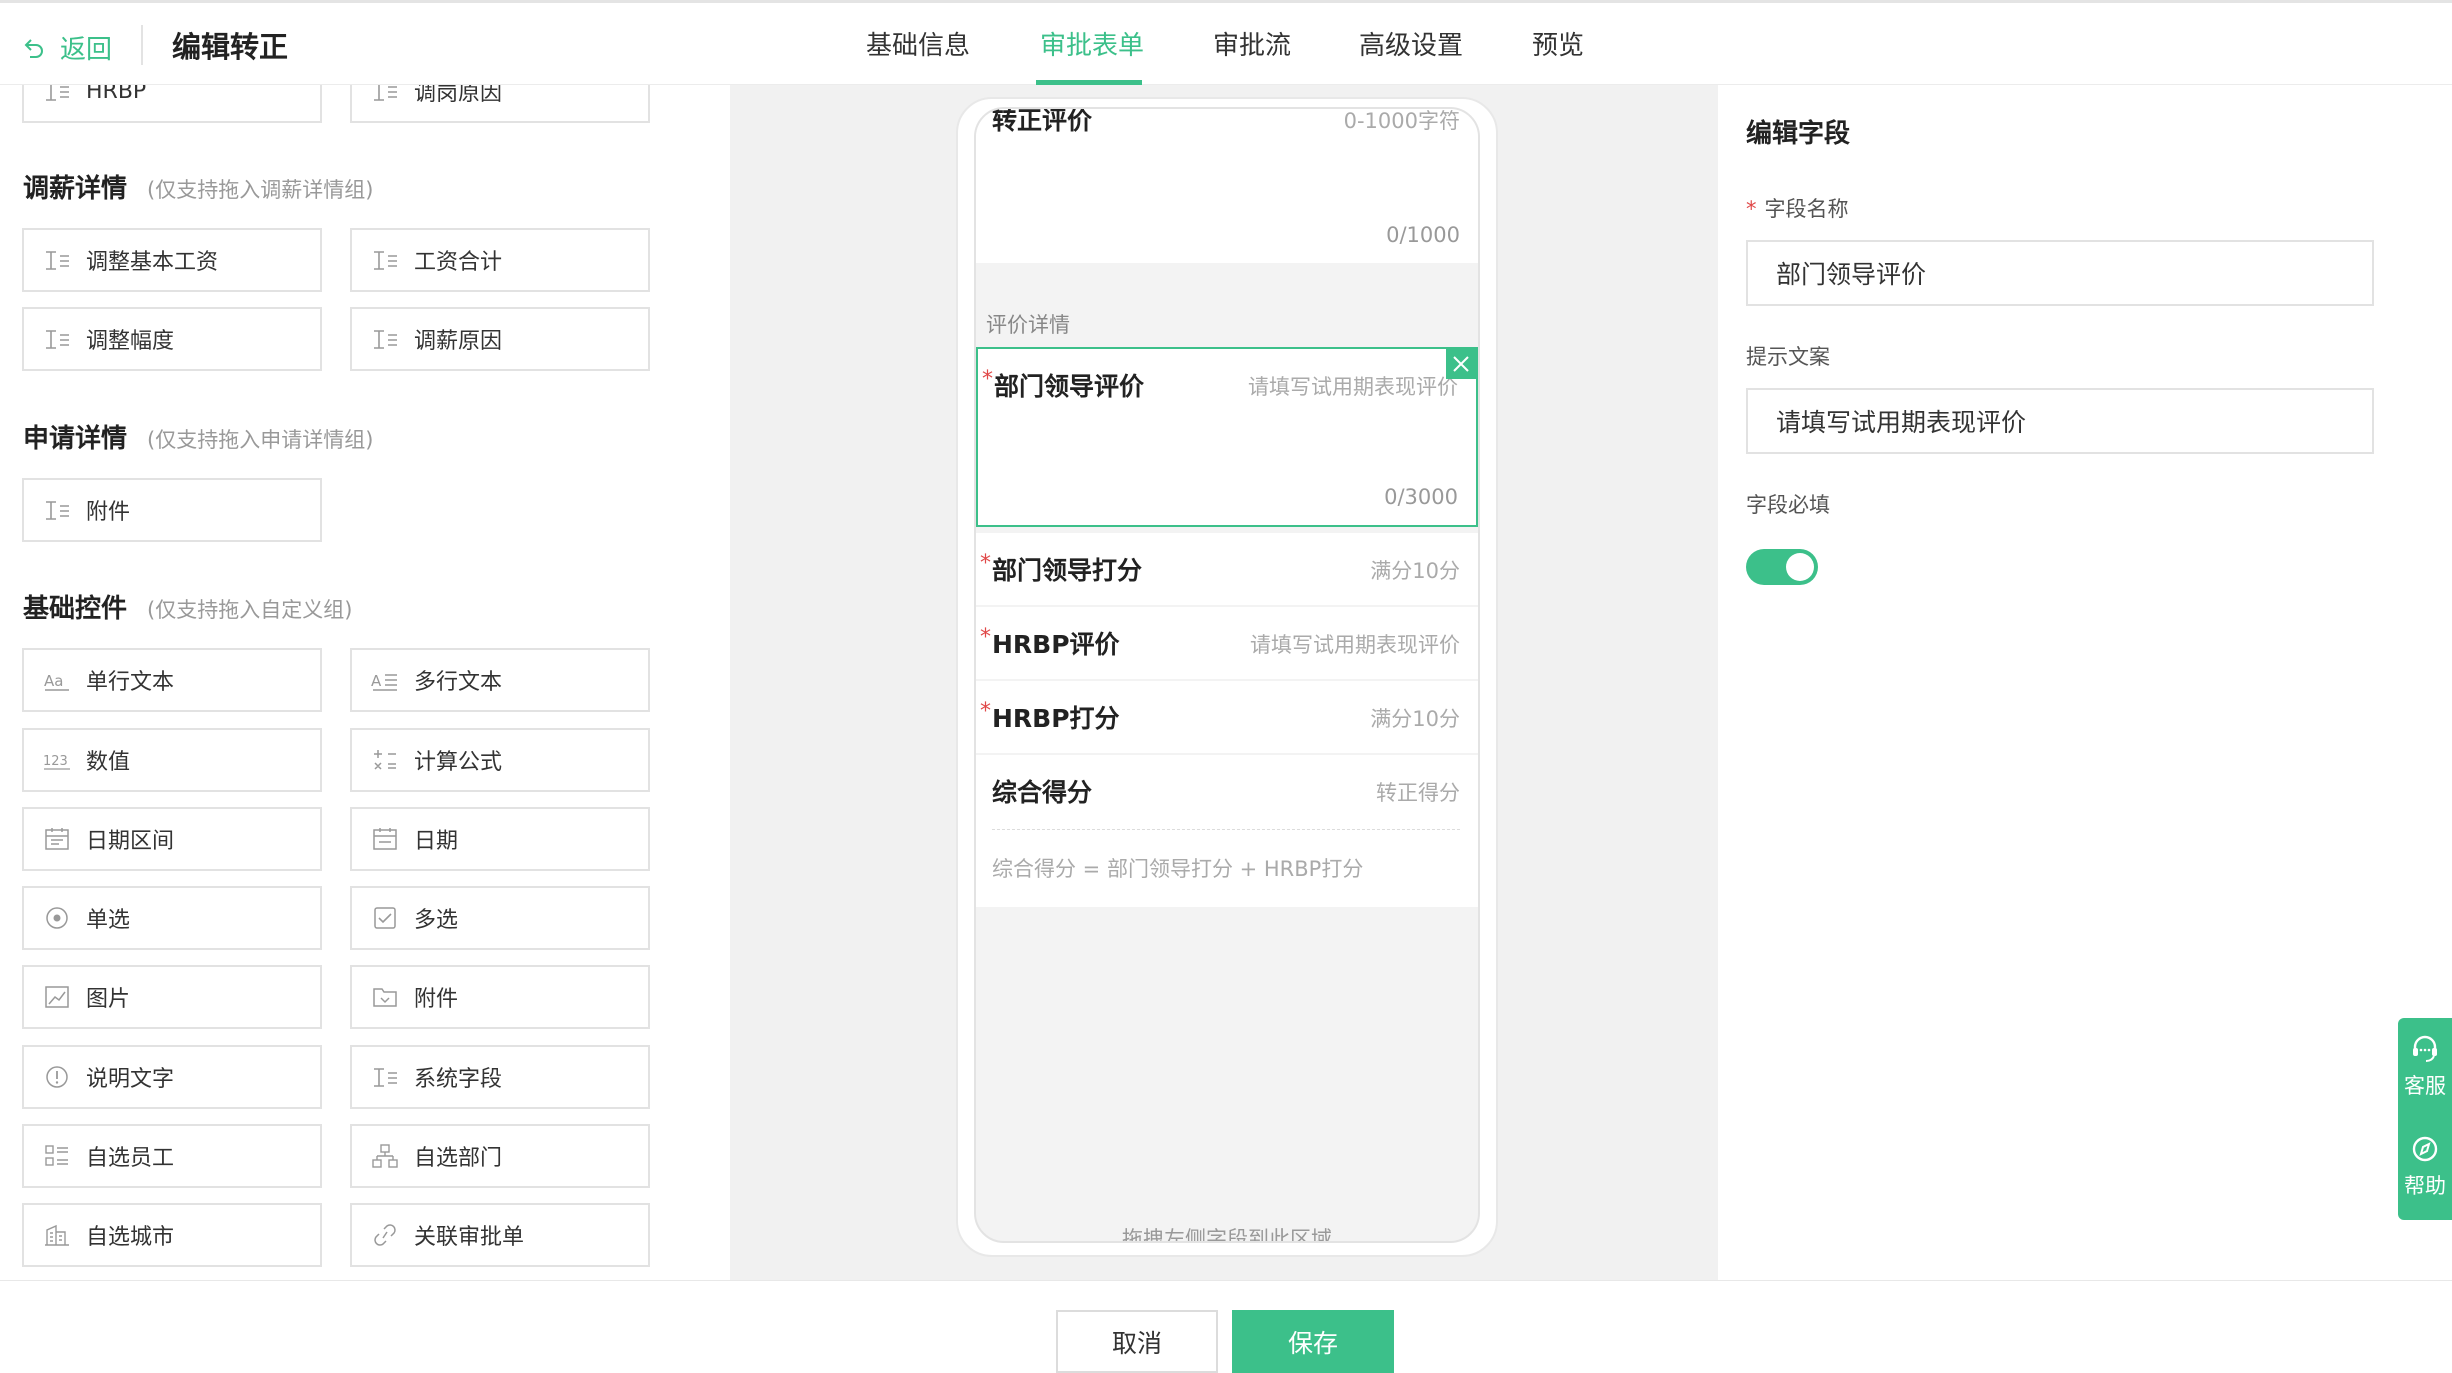 This screenshot has width=2452, height=1373. I want to click on org-chart-icon, so click(385, 1156).